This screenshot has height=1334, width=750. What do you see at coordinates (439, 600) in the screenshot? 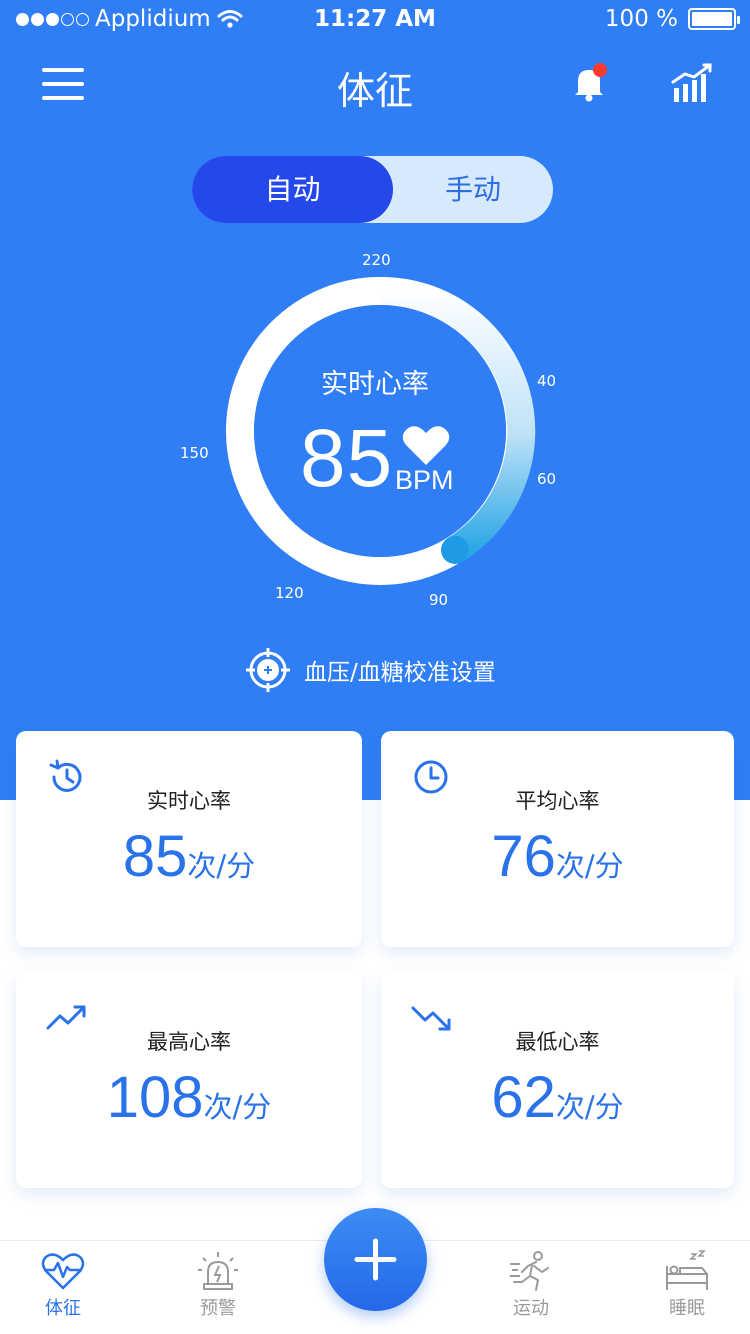
I see `gauge-tick: 90` at bounding box center [439, 600].